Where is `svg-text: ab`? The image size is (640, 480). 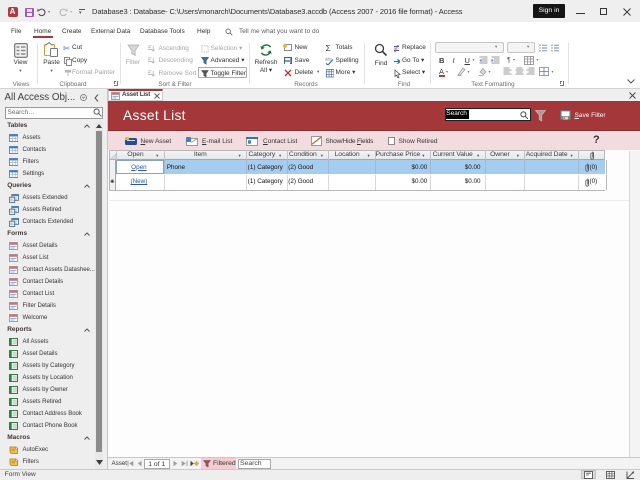
svg-text: ab is located at coordinates (396, 48).